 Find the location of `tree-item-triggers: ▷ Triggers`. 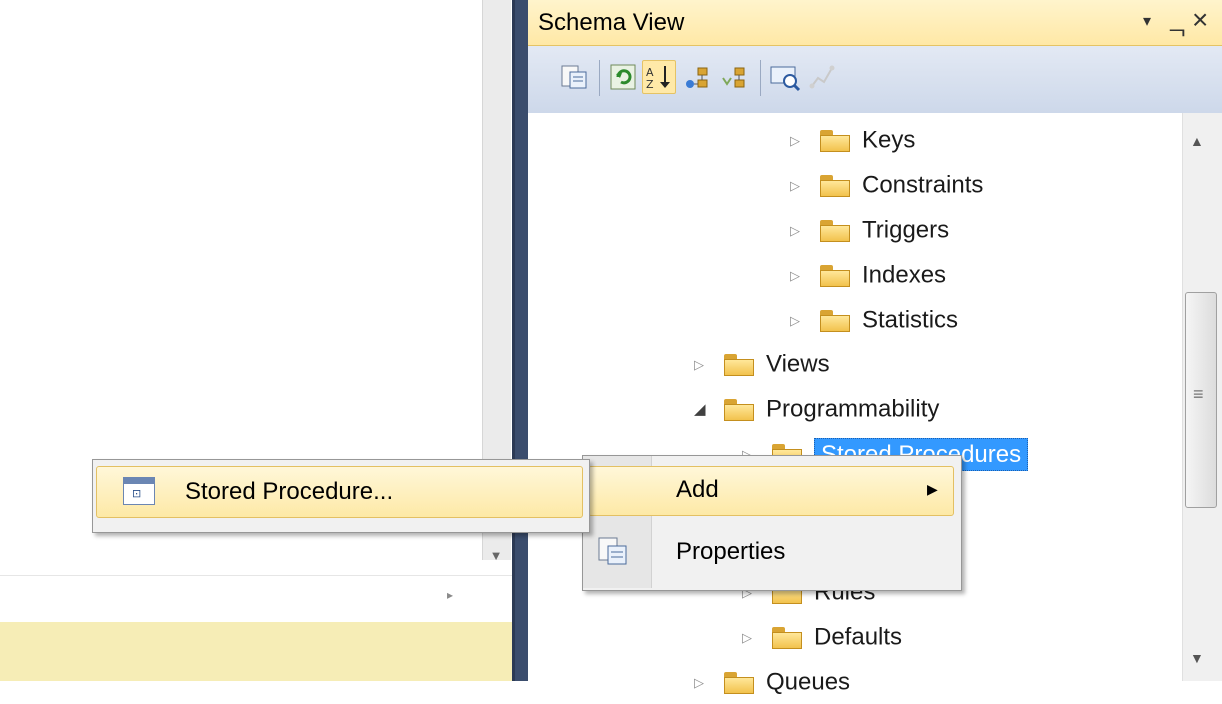

tree-item-triggers: ▷ Triggers is located at coordinates (869, 230).